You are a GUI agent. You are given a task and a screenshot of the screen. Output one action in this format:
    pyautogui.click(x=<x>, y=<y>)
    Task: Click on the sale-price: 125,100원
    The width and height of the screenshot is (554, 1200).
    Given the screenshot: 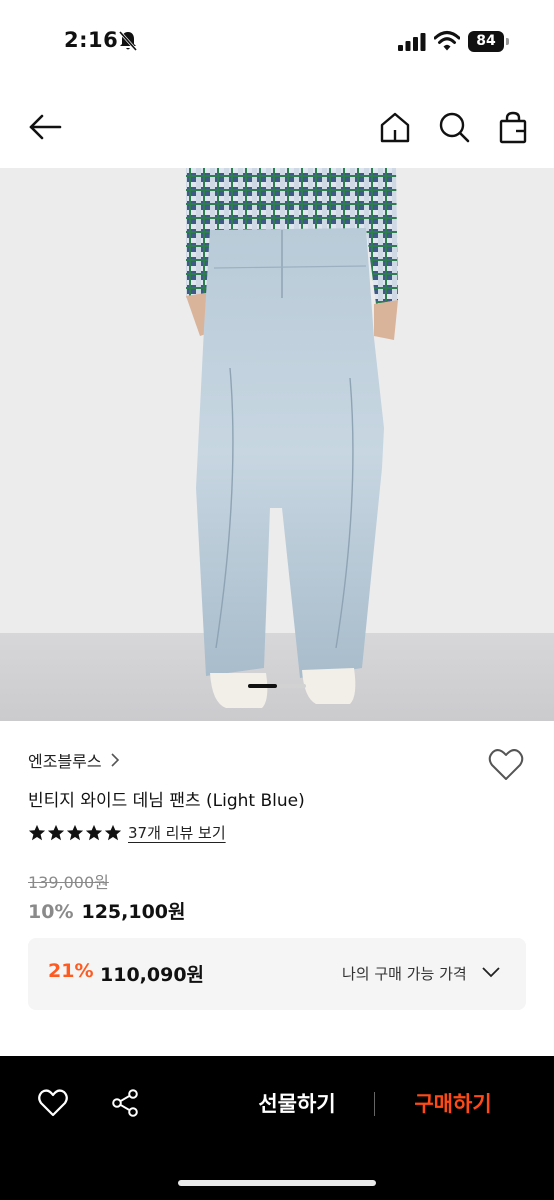 What is the action you would take?
    pyautogui.click(x=133, y=912)
    